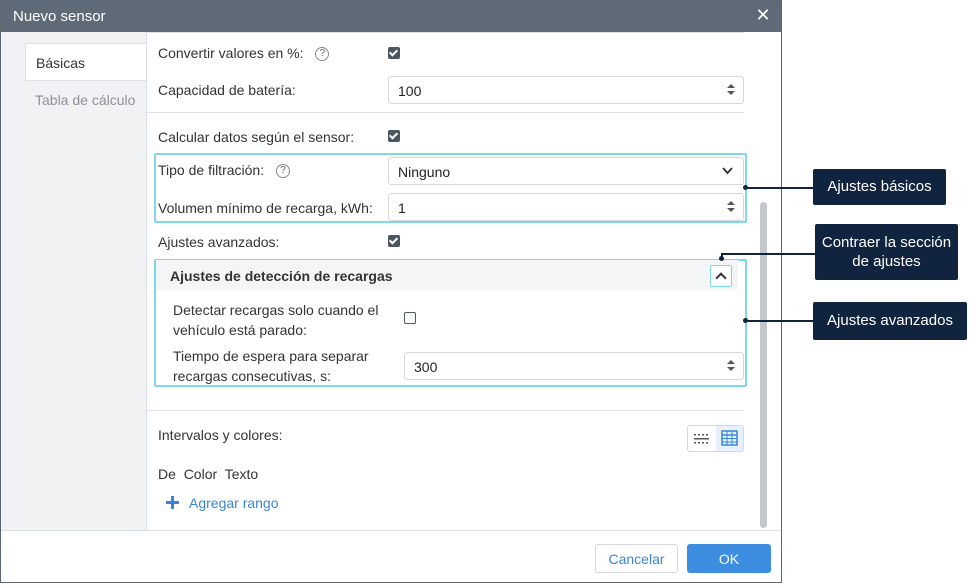 The width and height of the screenshot is (970, 585). I want to click on calc-by-sensor-label: Calcular datos según el sensor:, so click(256, 137).